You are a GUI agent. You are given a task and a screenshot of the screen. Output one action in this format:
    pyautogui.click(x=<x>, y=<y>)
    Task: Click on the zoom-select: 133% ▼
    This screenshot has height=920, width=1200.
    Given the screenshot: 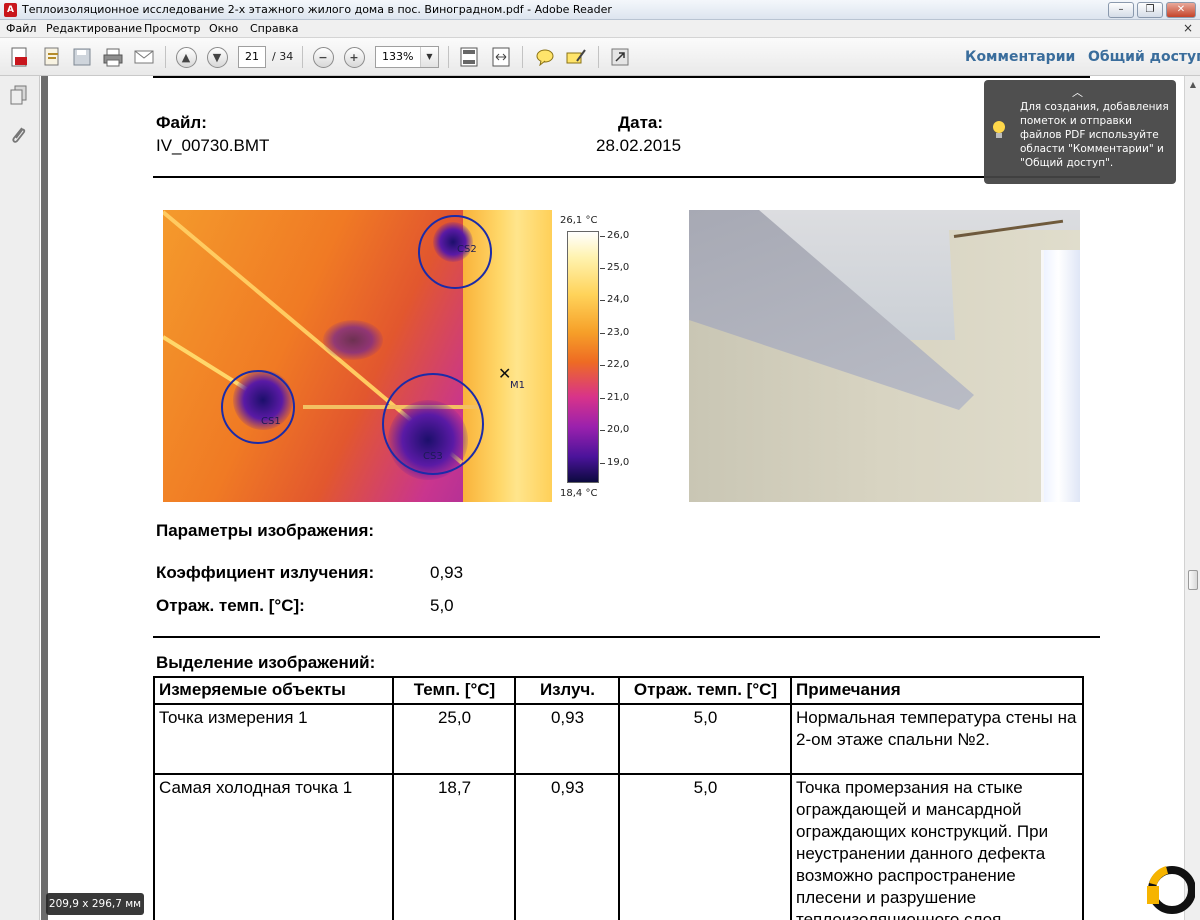 What is the action you would take?
    pyautogui.click(x=407, y=57)
    